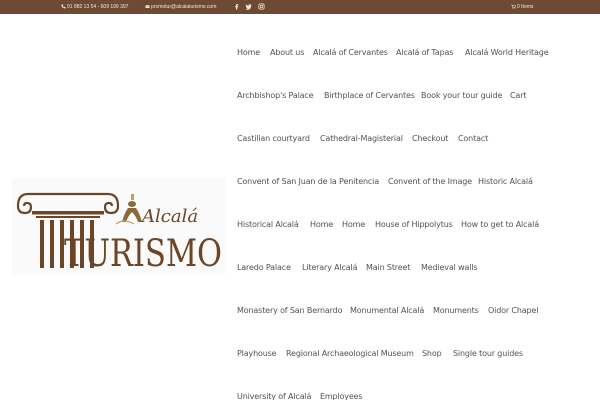  Describe the element at coordinates (268, 224) in the screenshot. I see `menu-item-historical-alcala: Historical Alcalá` at that location.